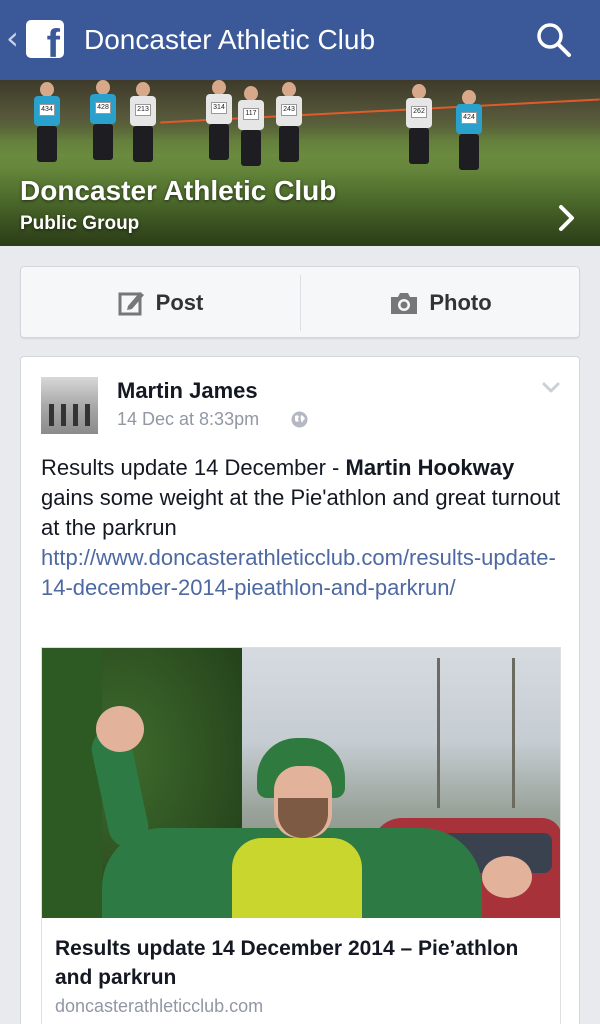 This screenshot has height=1024, width=600. Describe the element at coordinates (219, 108) in the screenshot. I see `bib-number: 314` at that location.